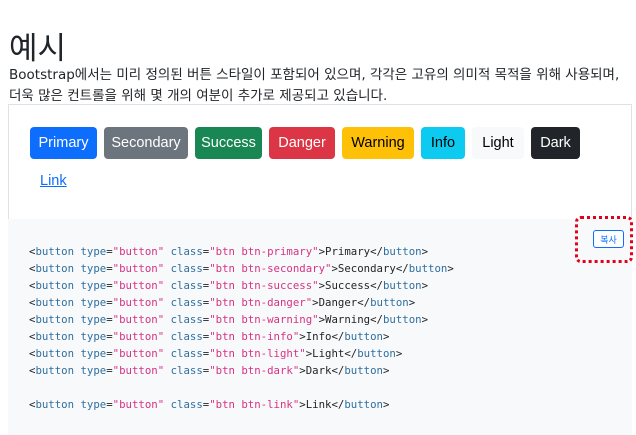  Describe the element at coordinates (378, 143) in the screenshot. I see `warning-button: Warning` at that location.